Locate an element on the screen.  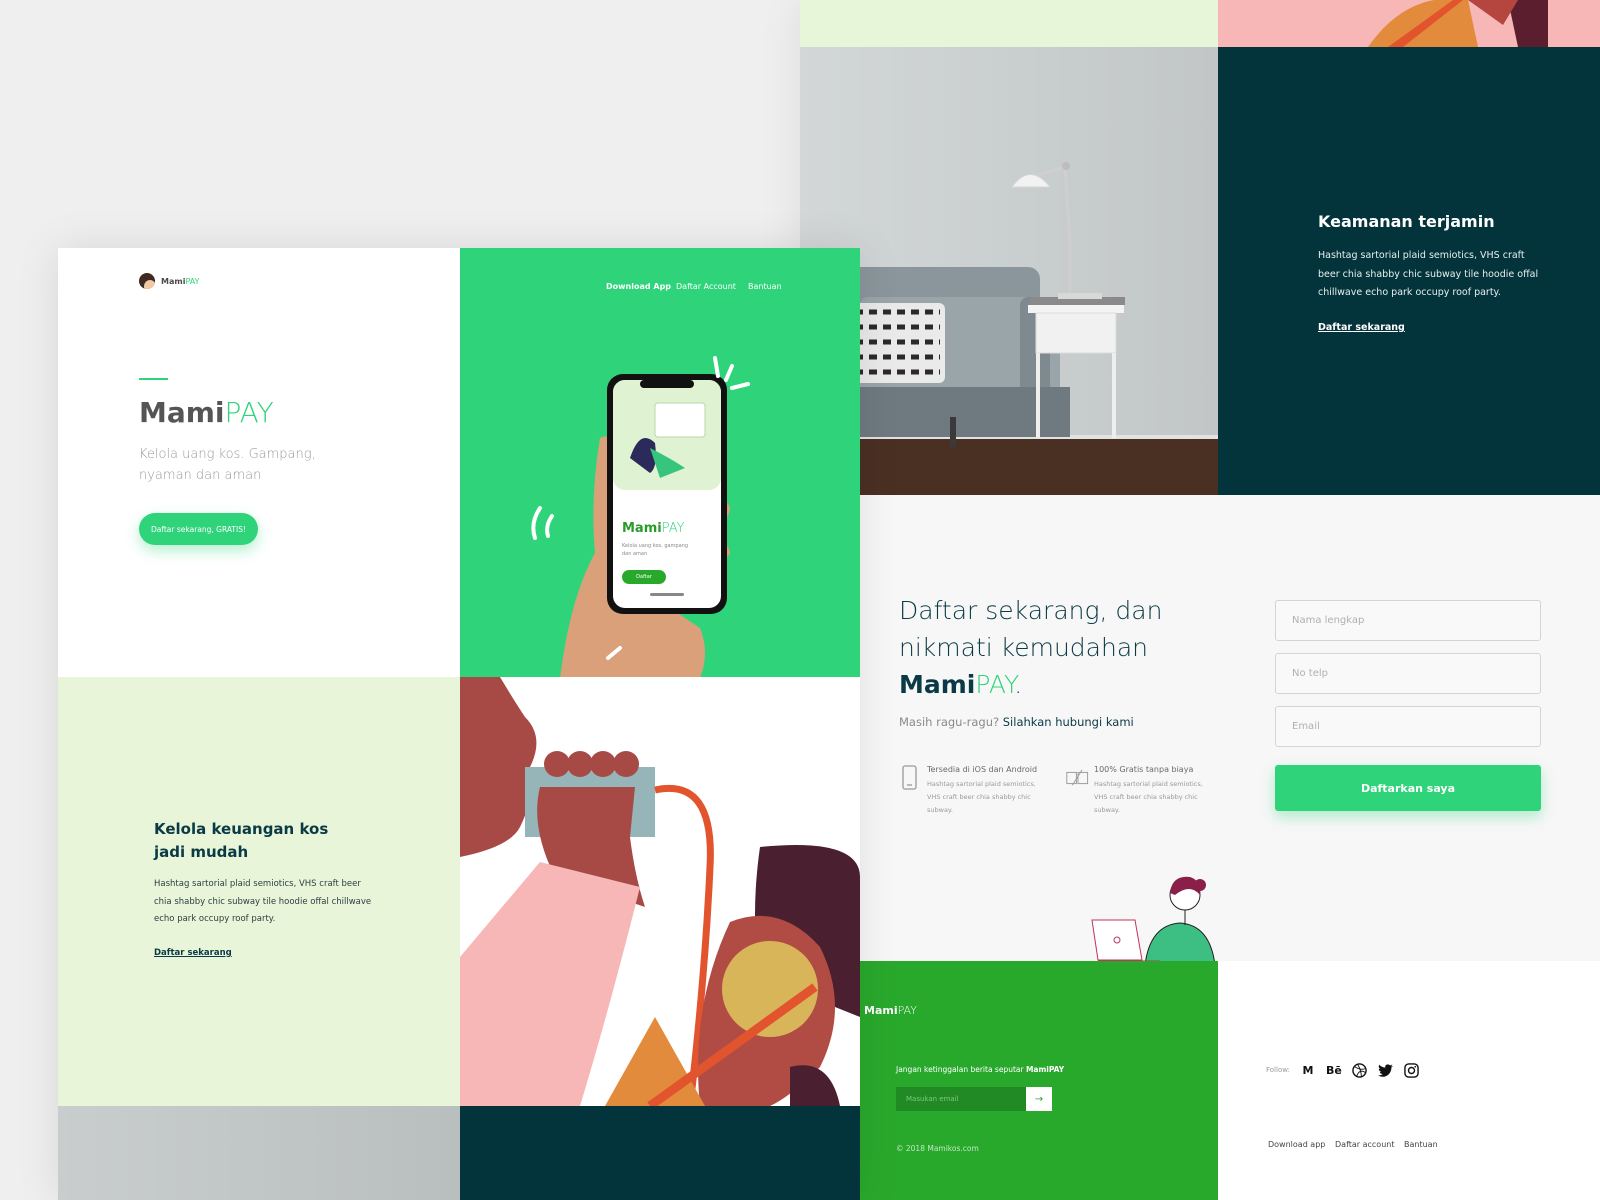
feature-platform-title: Tersedia di iOS dan Android is located at coordinates (982, 769).